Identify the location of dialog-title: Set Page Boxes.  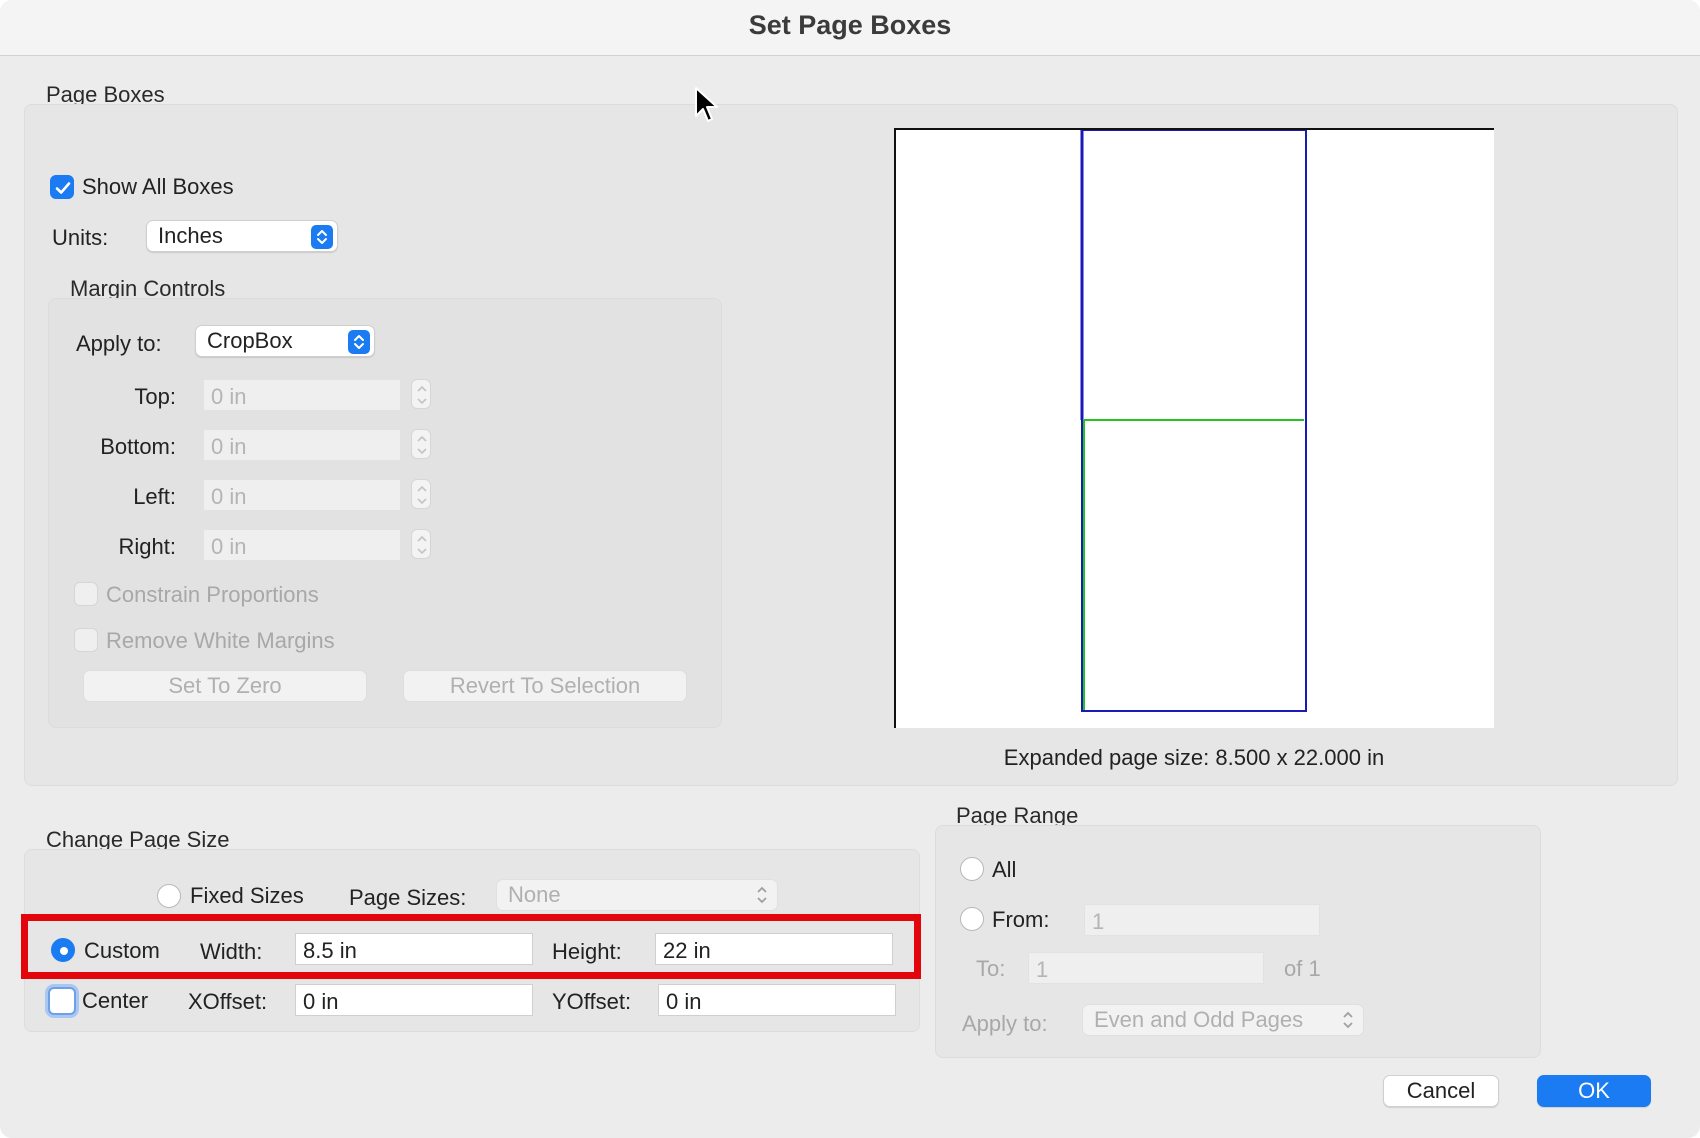
(850, 25).